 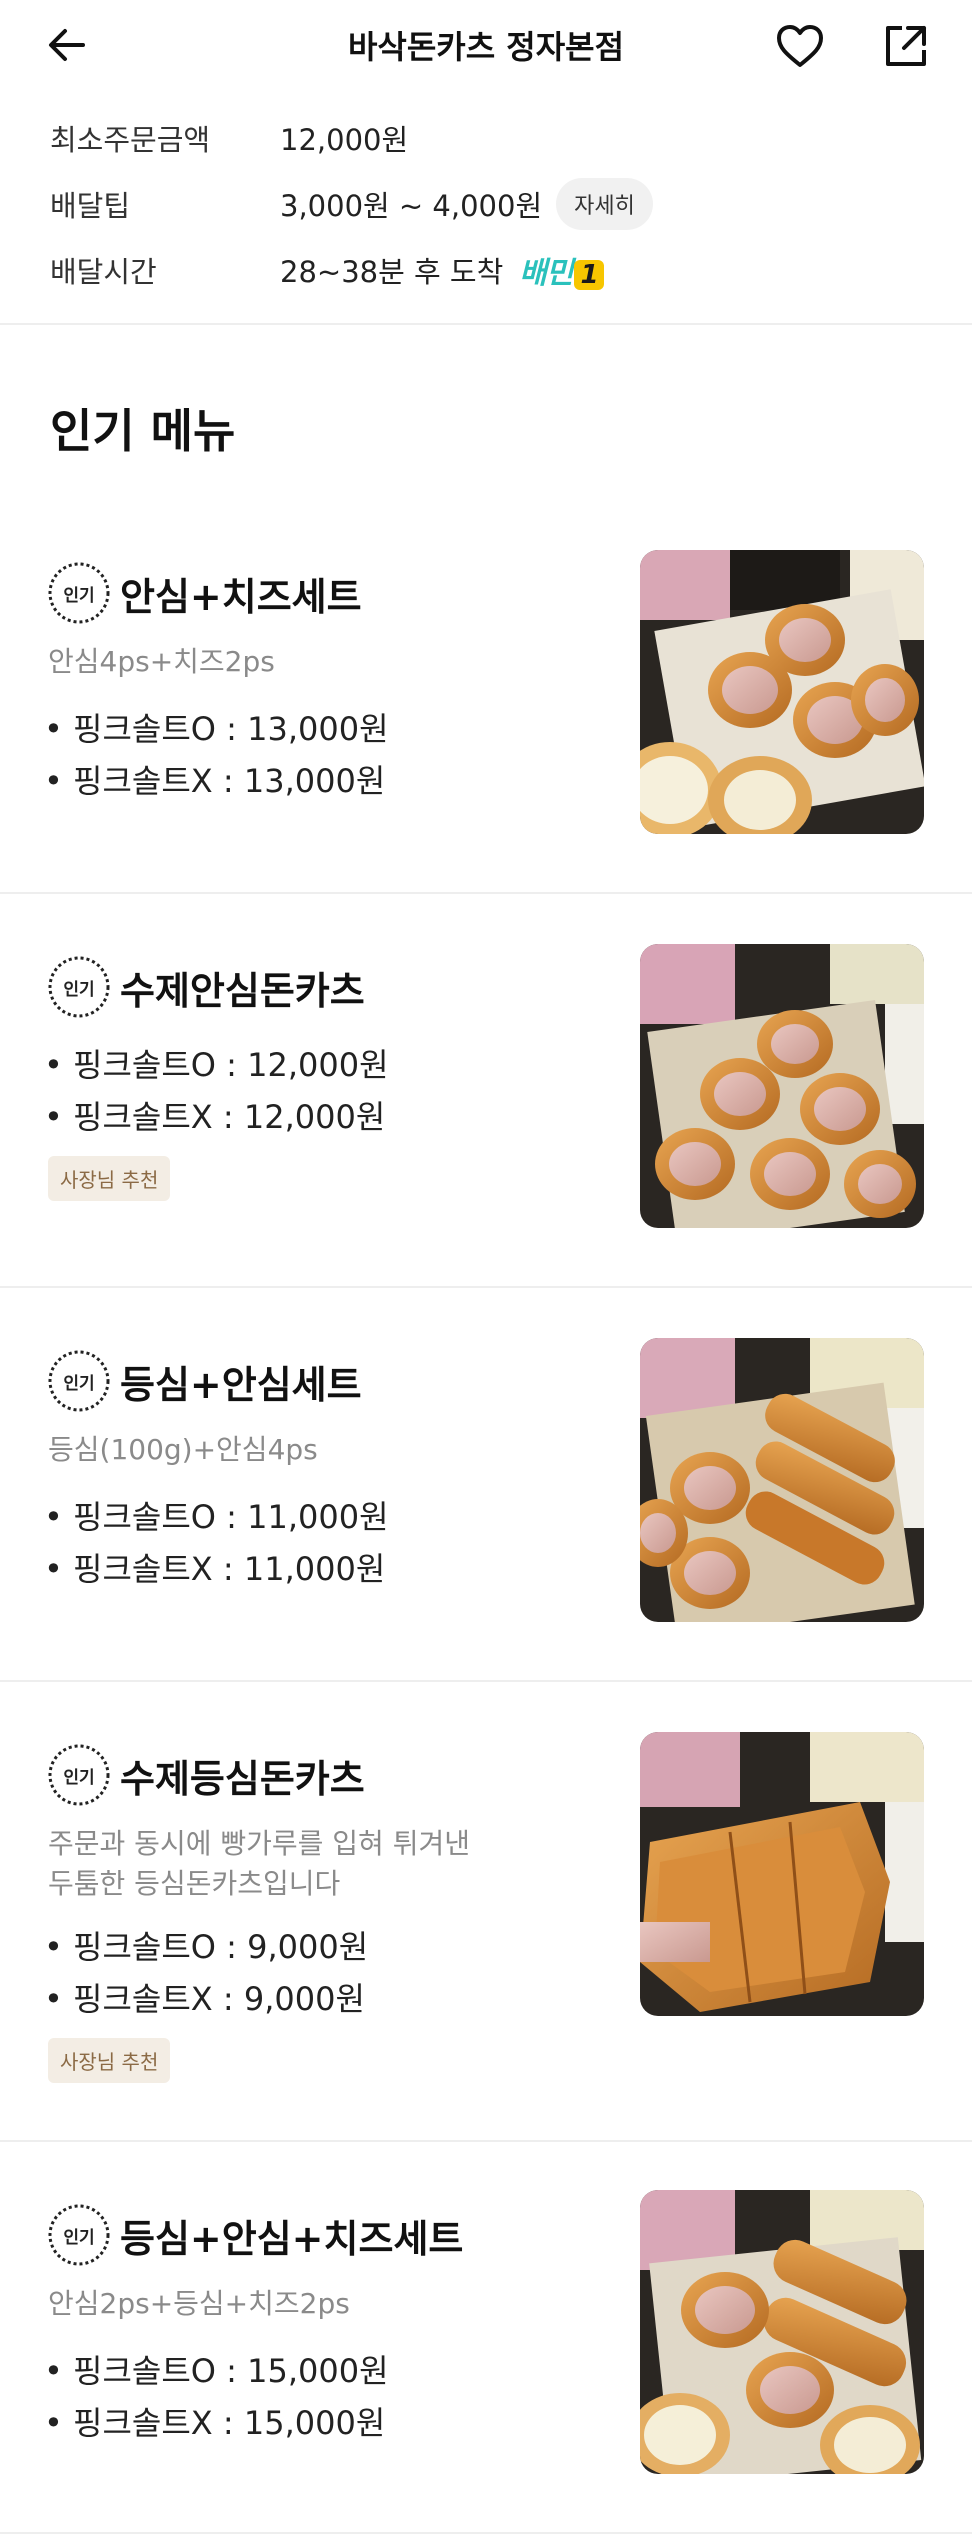 What do you see at coordinates (486, 45) in the screenshot?
I see `top-bar: 바삭돈카츠 정자본점` at bounding box center [486, 45].